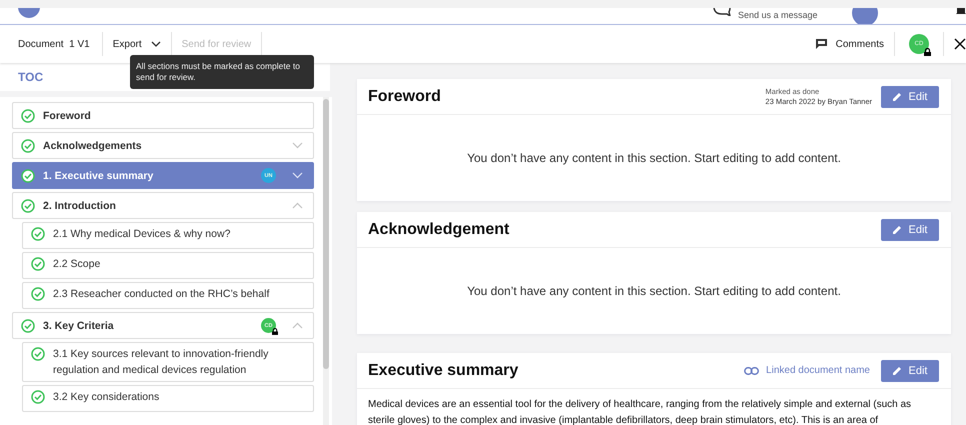 Image resolution: width=966 pixels, height=425 pixels. Describe the element at coordinates (752, 370) in the screenshot. I see `link-icon` at that location.